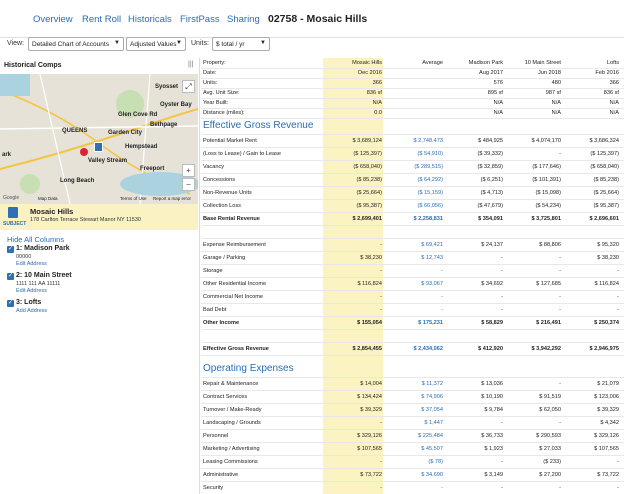 This screenshot has width=624, height=494. What do you see at coordinates (236, 349) in the screenshot?
I see `cell-label: Effective Gross Revenue` at bounding box center [236, 349].